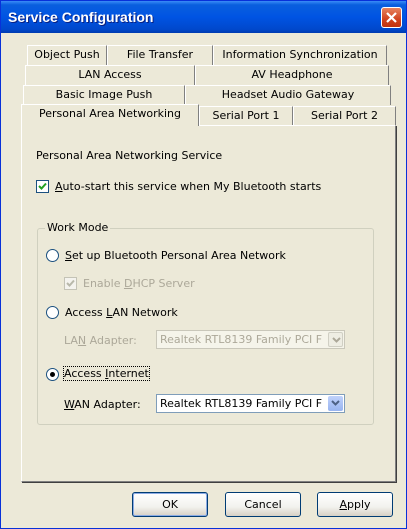 Image resolution: width=407 pixels, height=529 pixels. Describe the element at coordinates (163, 283) in the screenshot. I see `label-rest: HCP Server` at that location.